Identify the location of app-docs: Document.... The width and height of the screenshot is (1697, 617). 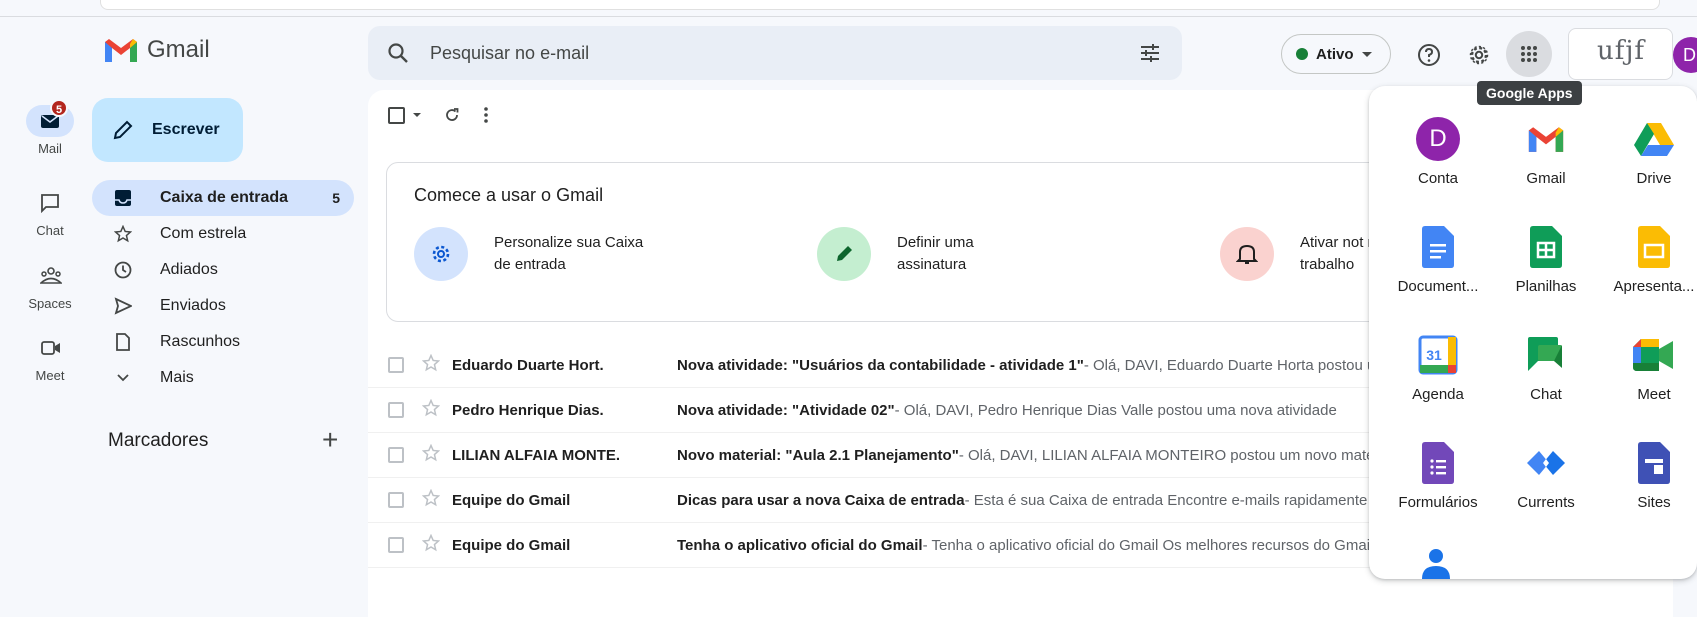
(1438, 259).